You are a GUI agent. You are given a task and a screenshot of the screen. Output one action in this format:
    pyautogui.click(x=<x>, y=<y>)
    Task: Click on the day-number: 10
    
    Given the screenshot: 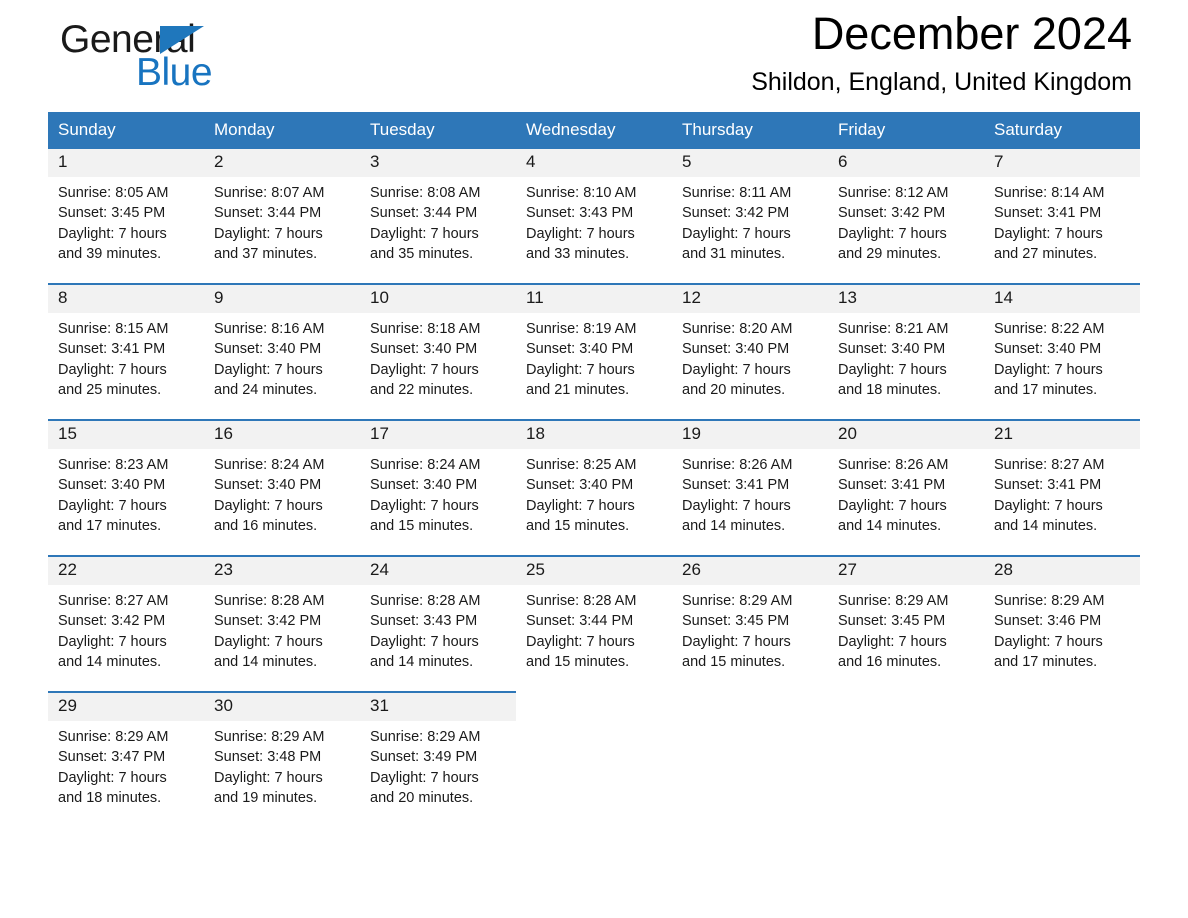 What is the action you would take?
    pyautogui.click(x=438, y=298)
    